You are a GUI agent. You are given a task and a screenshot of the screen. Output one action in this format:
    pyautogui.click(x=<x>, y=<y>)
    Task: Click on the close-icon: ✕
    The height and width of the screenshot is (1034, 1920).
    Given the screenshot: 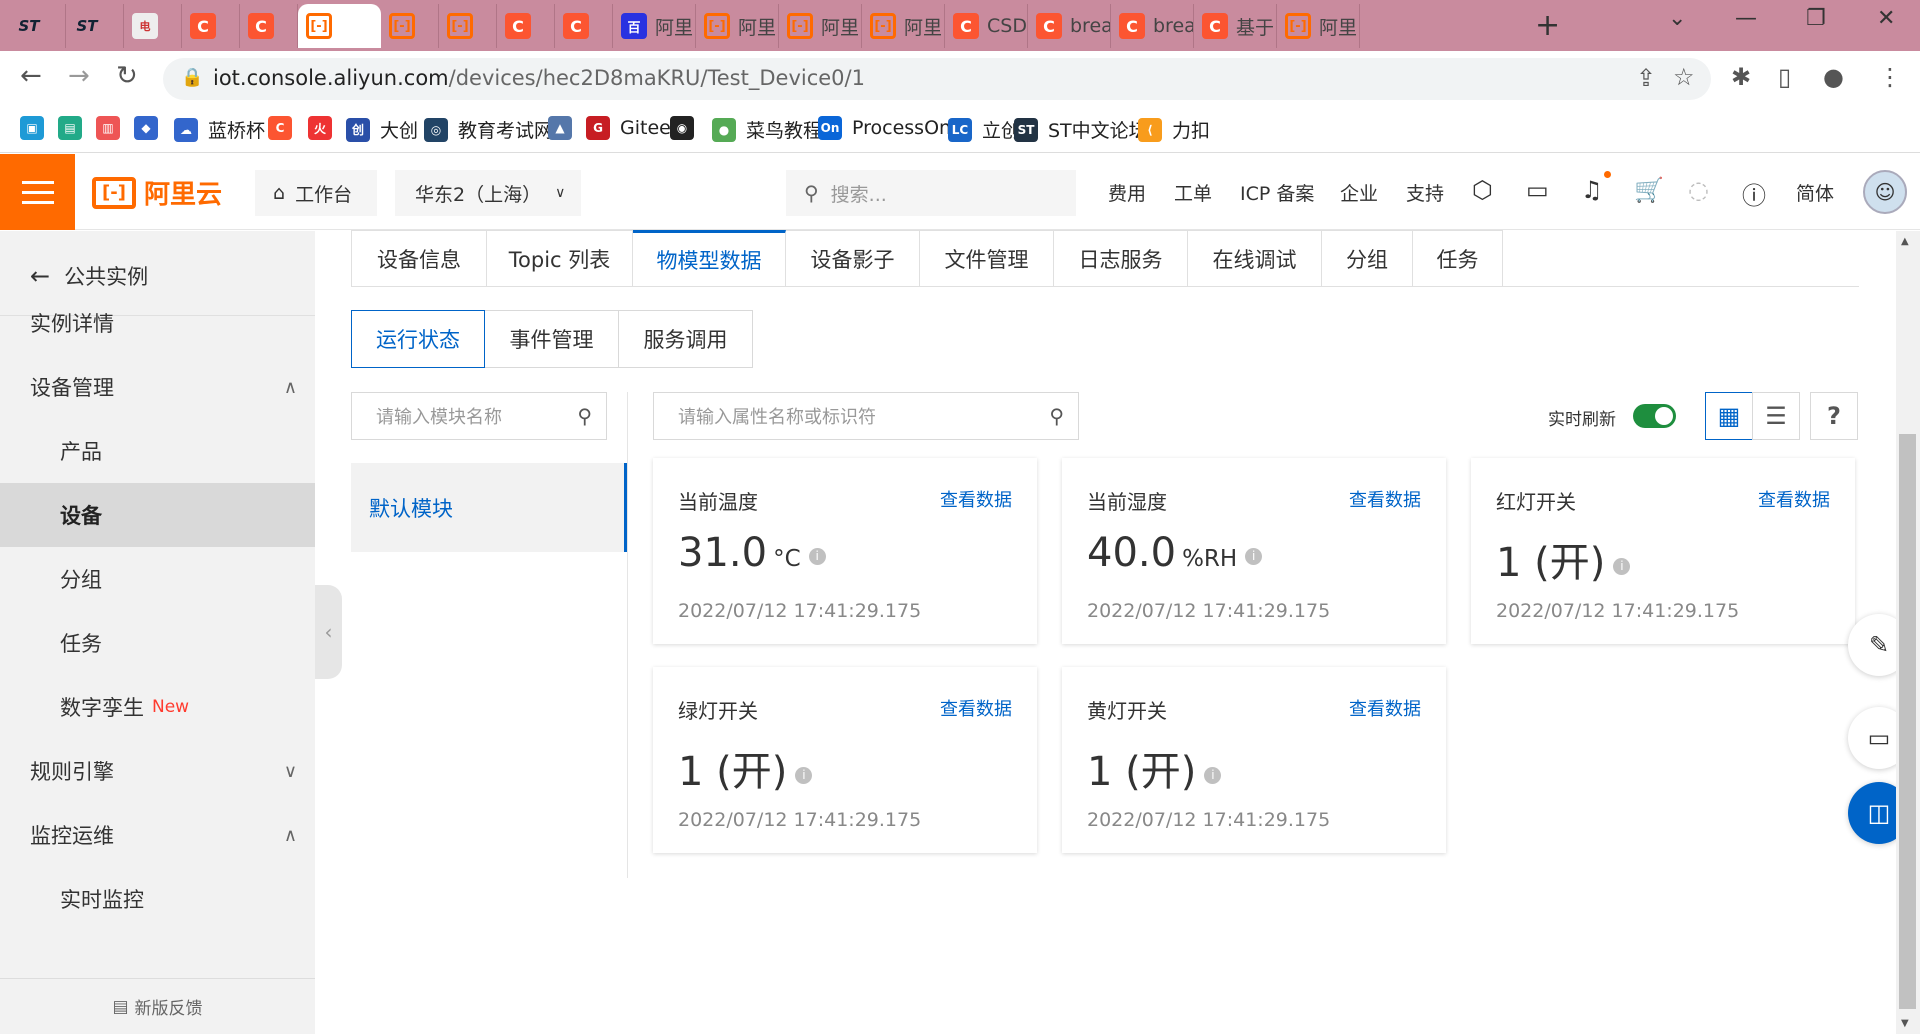 What is the action you would take?
    pyautogui.click(x=1886, y=18)
    